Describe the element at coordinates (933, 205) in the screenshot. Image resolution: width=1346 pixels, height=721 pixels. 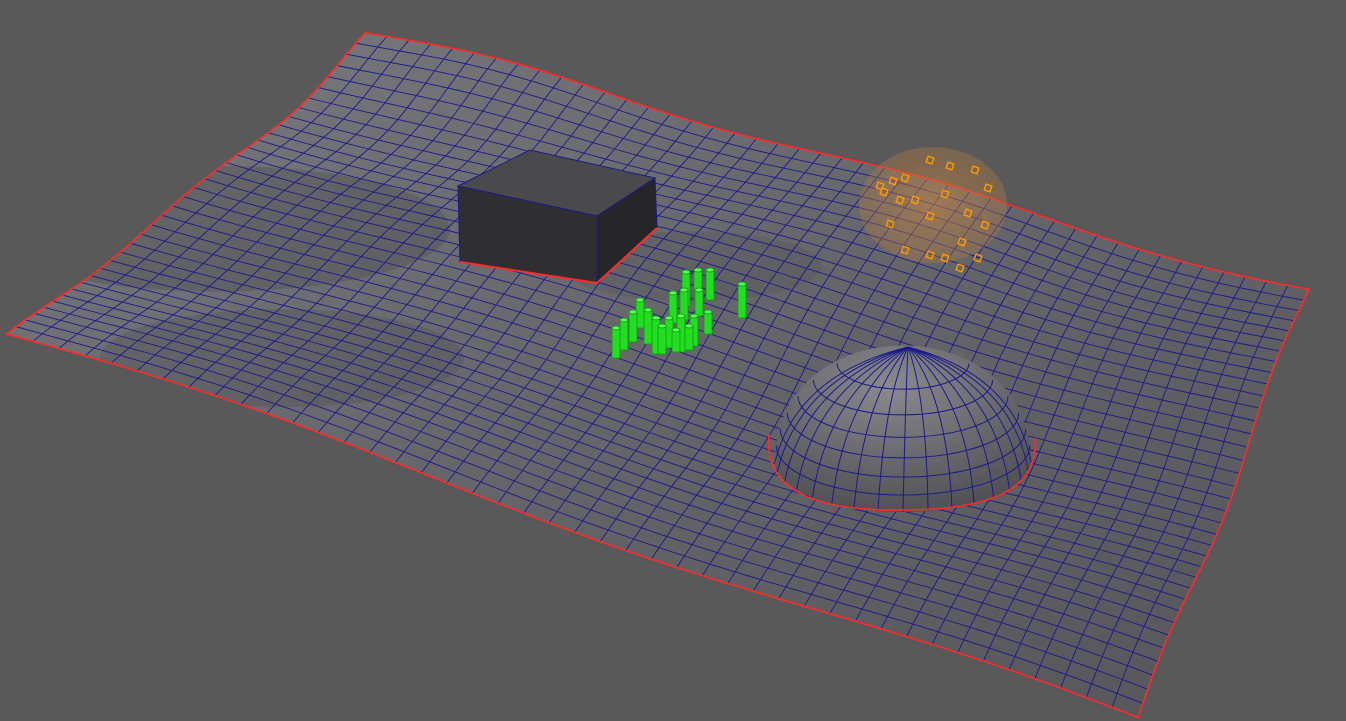
I see `selection-sphere` at that location.